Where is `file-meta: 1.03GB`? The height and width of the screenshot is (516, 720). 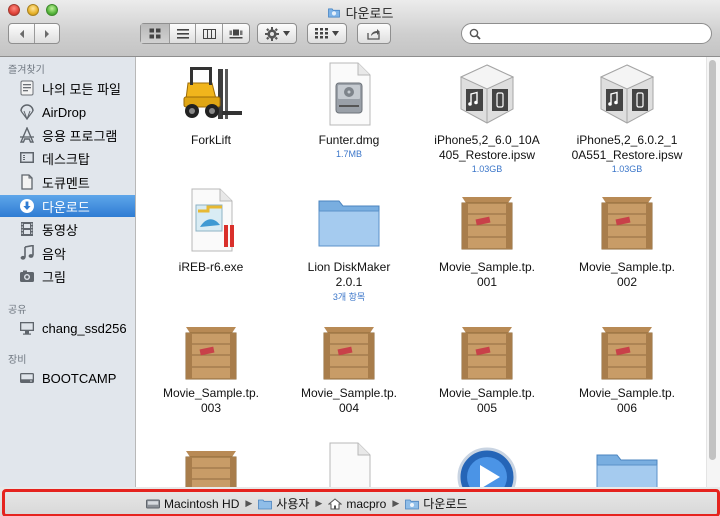
file-meta: 1.03GB is located at coordinates (627, 169).